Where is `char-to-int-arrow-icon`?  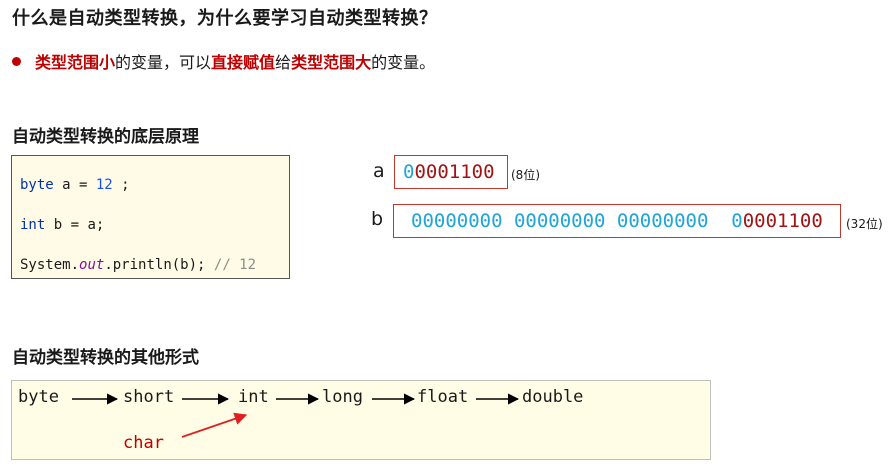
char-to-int-arrow-icon is located at coordinates (214, 425).